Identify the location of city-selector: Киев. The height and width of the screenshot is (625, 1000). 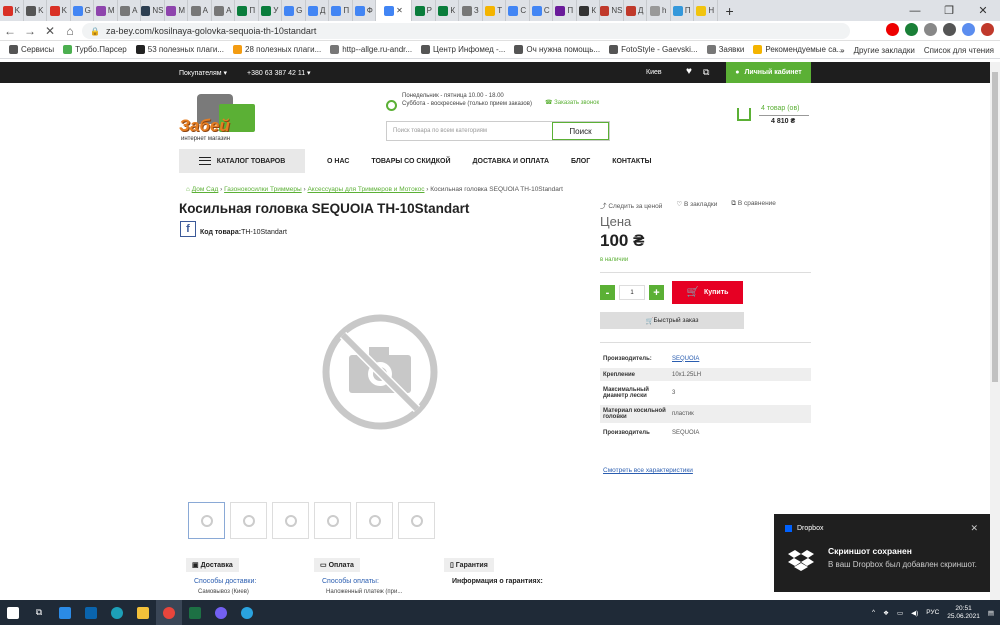
(654, 72).